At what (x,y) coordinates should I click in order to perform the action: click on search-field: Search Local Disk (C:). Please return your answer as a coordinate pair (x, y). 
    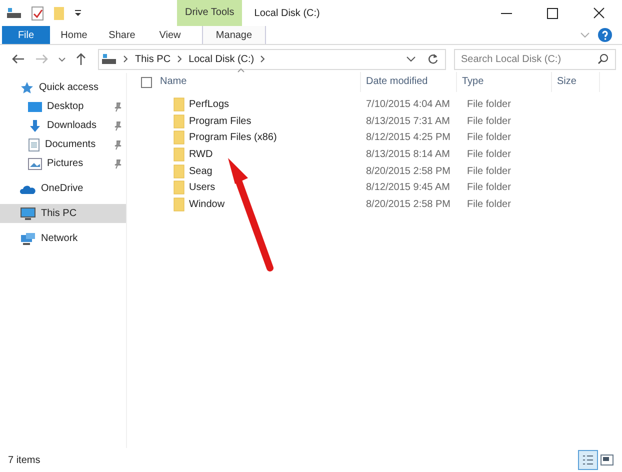
    Looking at the image, I should click on (535, 59).